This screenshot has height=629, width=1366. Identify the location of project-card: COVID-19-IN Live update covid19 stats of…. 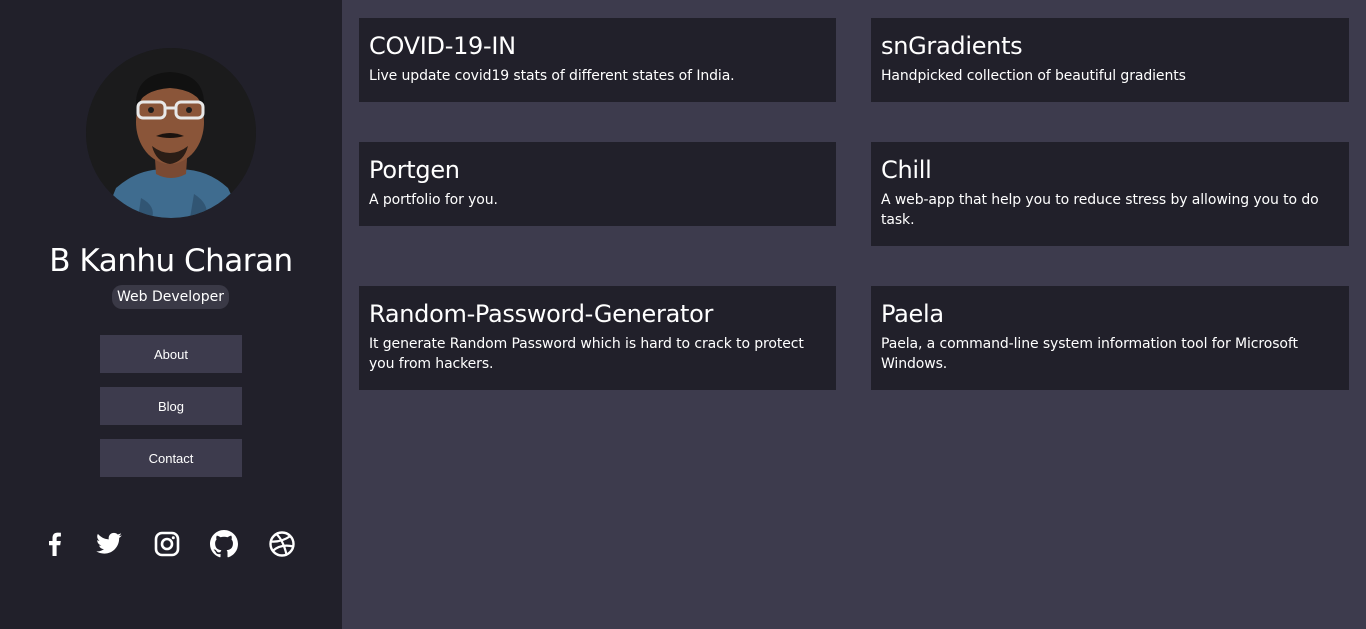
(597, 60).